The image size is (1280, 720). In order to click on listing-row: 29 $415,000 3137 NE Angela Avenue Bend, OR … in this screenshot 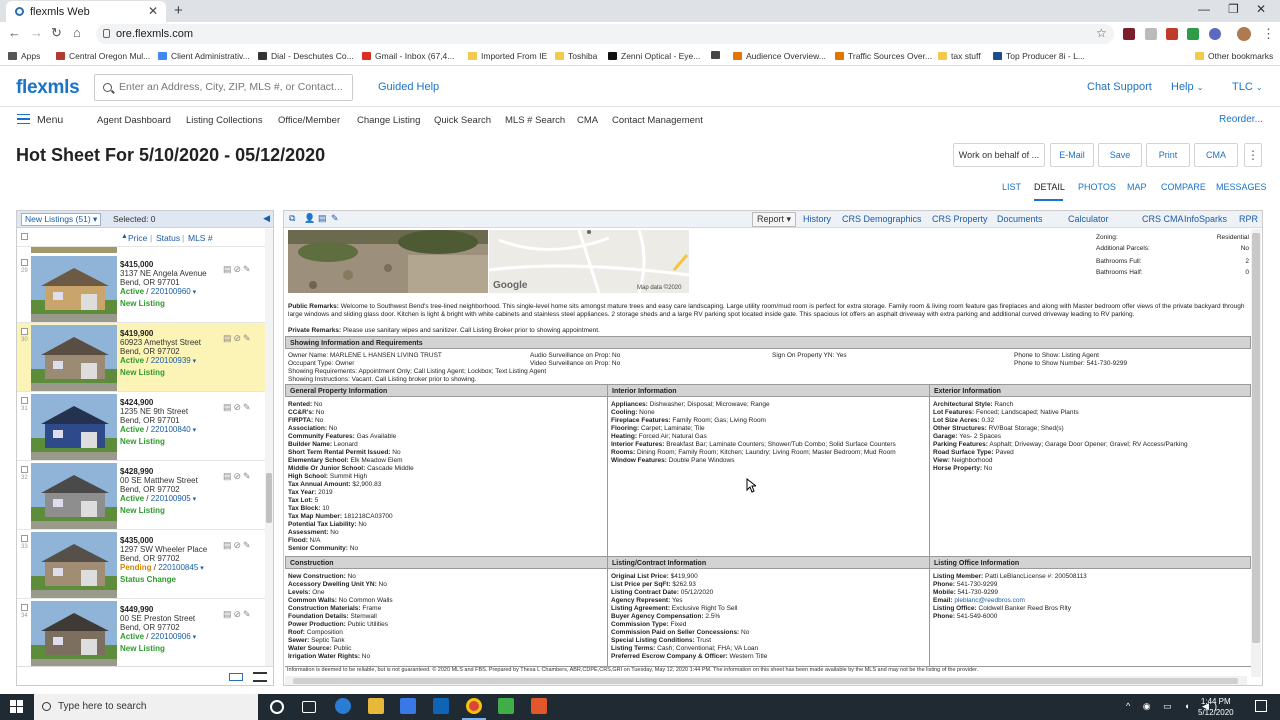, I will do `click(141, 288)`.